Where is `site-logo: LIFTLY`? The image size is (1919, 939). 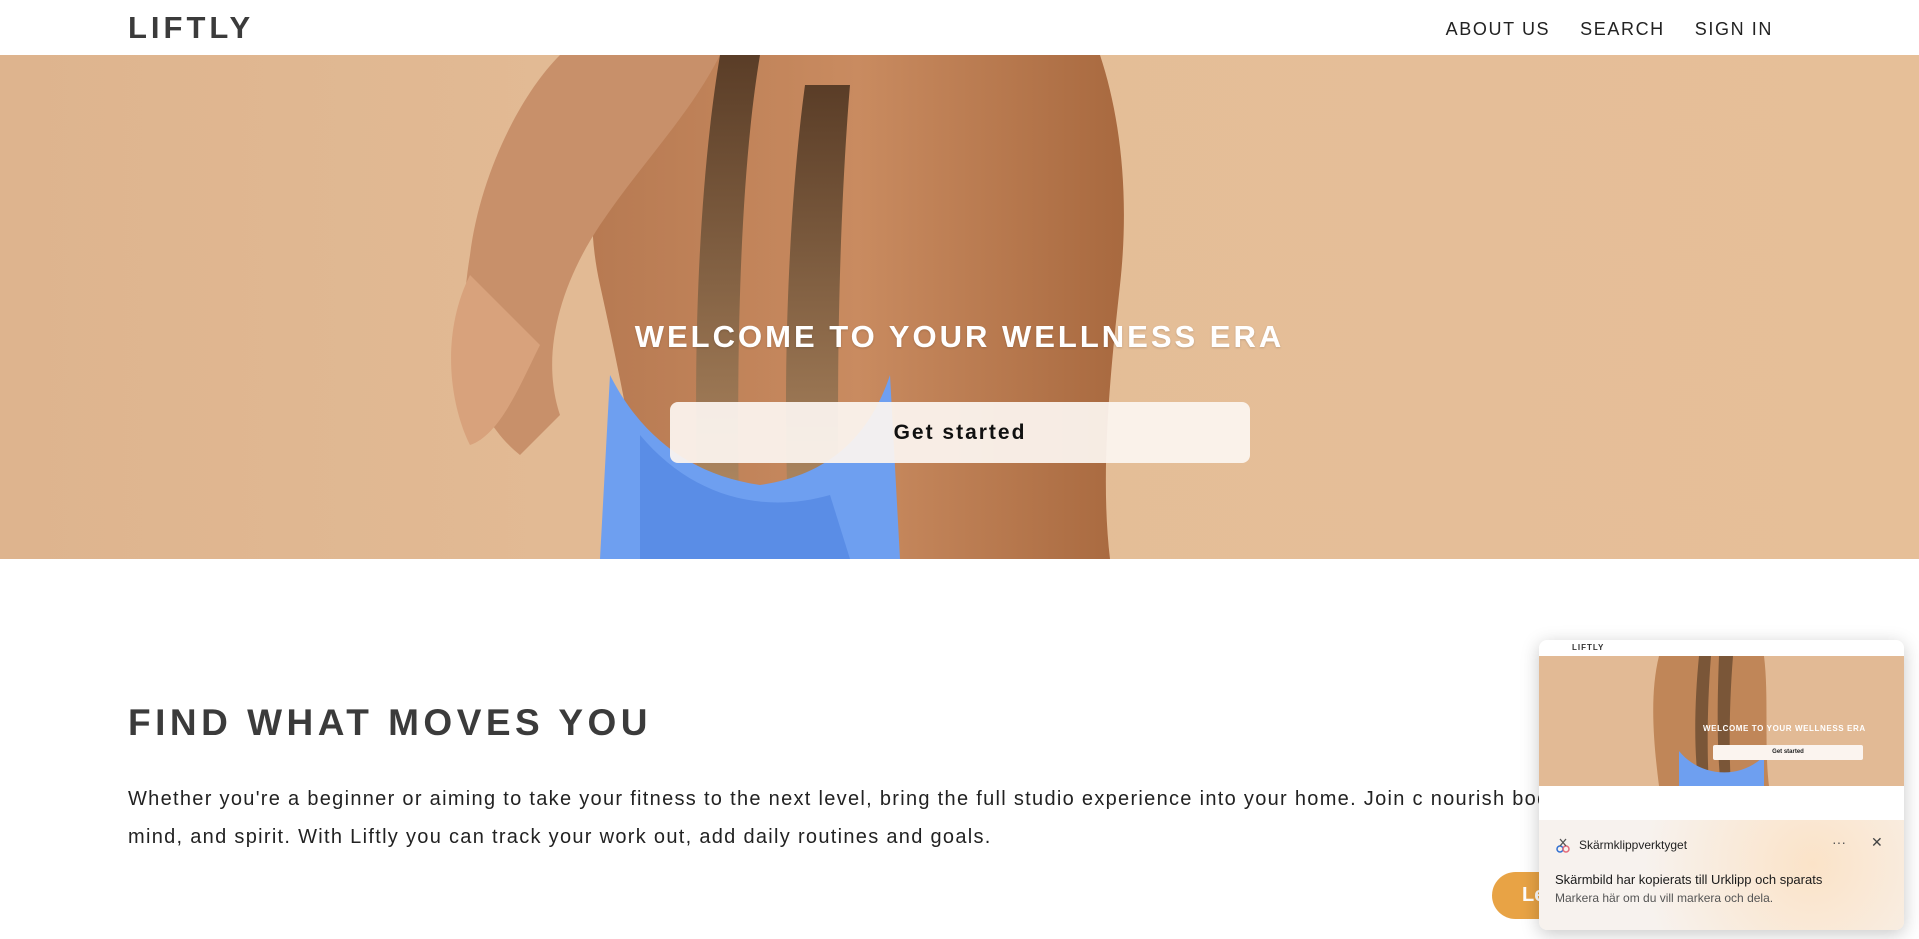 site-logo: LIFTLY is located at coordinates (191, 28).